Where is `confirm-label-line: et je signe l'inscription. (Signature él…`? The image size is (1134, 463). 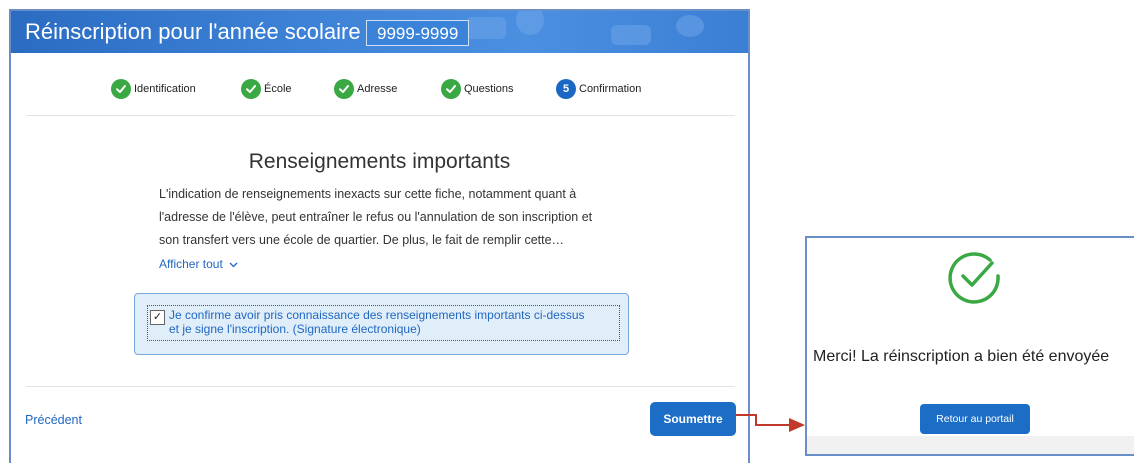
confirm-label-line: et je signe l'inscription. (Signature él… is located at coordinates (295, 329).